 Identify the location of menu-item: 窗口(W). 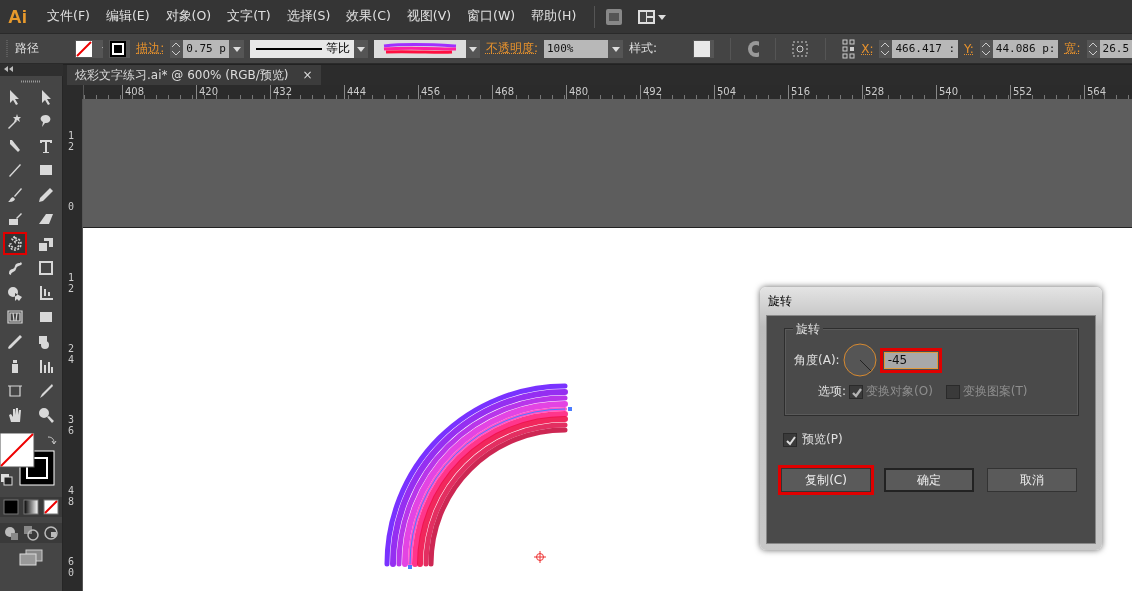
(491, 16).